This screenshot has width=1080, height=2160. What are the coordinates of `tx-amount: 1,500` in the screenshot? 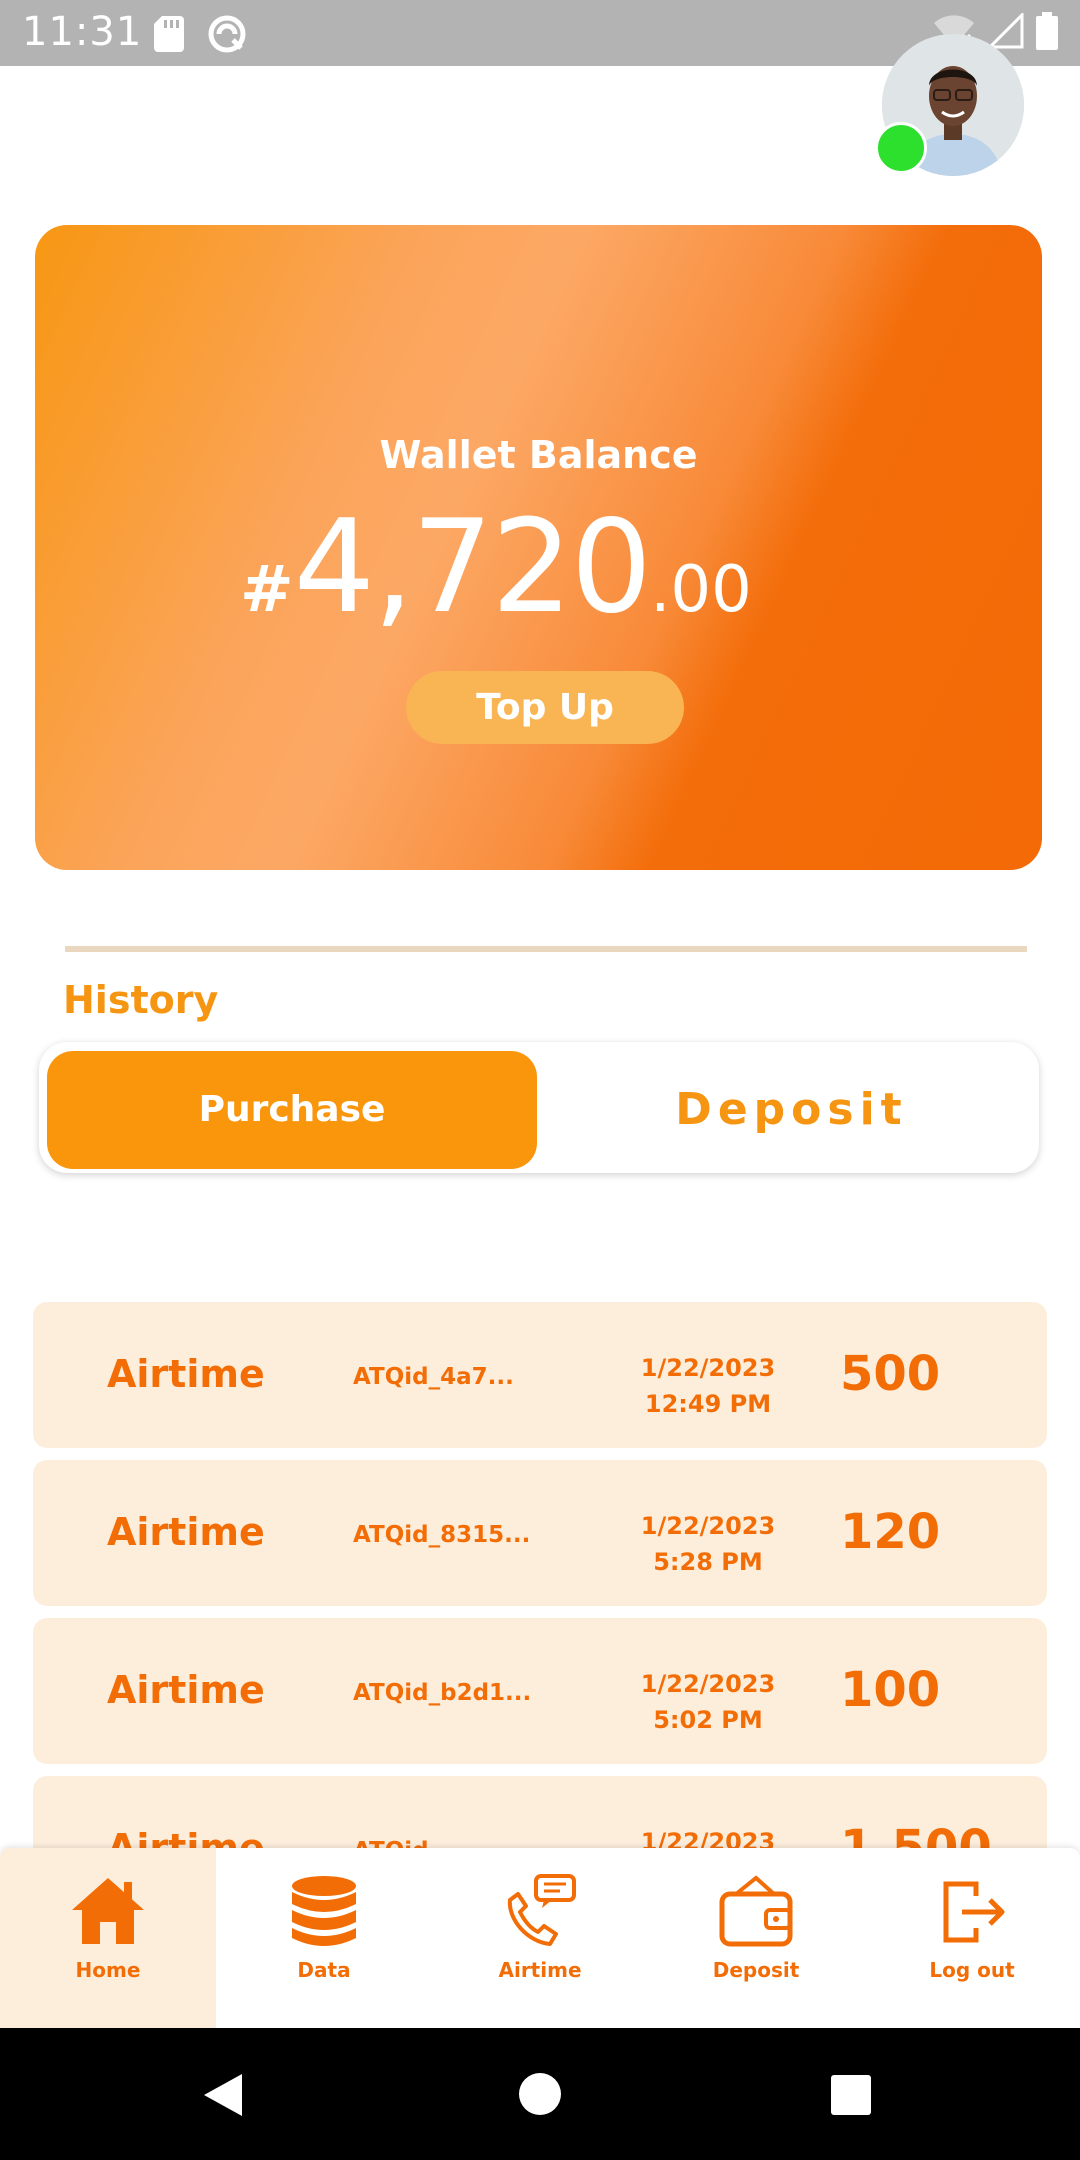 It's located at (916, 1834).